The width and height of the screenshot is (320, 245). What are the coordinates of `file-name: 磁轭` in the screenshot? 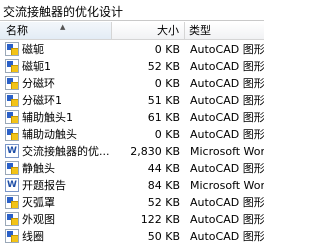 It's located at (33, 49).